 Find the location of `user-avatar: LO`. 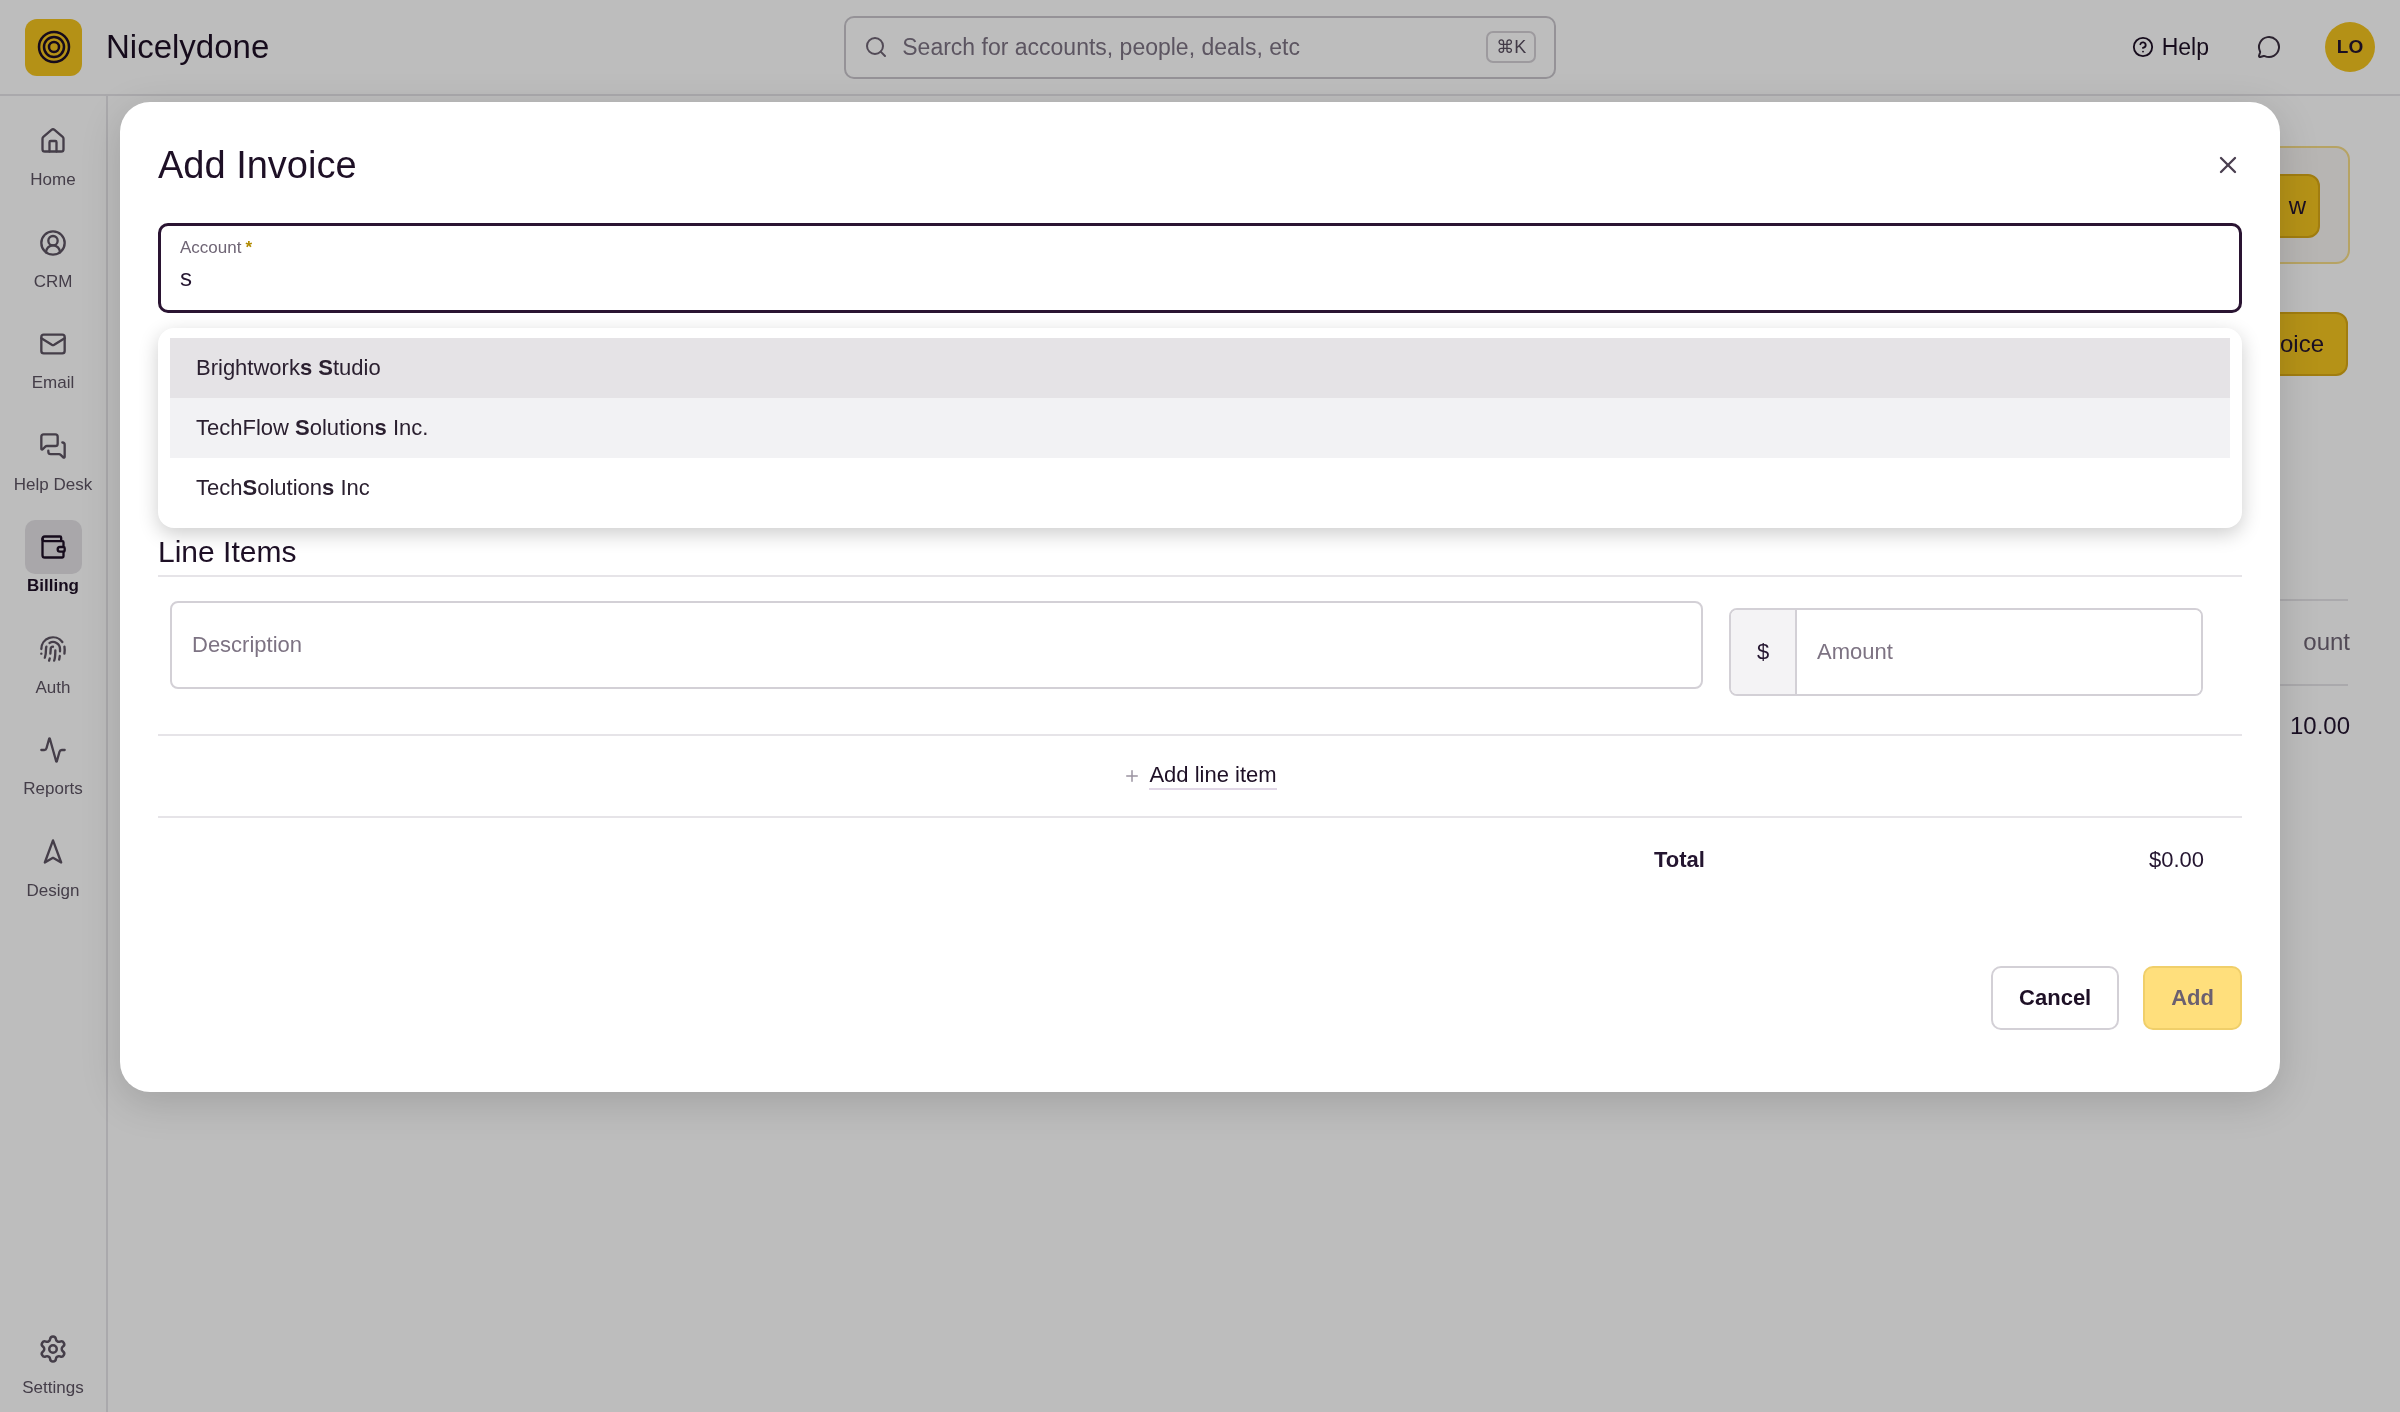

user-avatar: LO is located at coordinates (2350, 47).